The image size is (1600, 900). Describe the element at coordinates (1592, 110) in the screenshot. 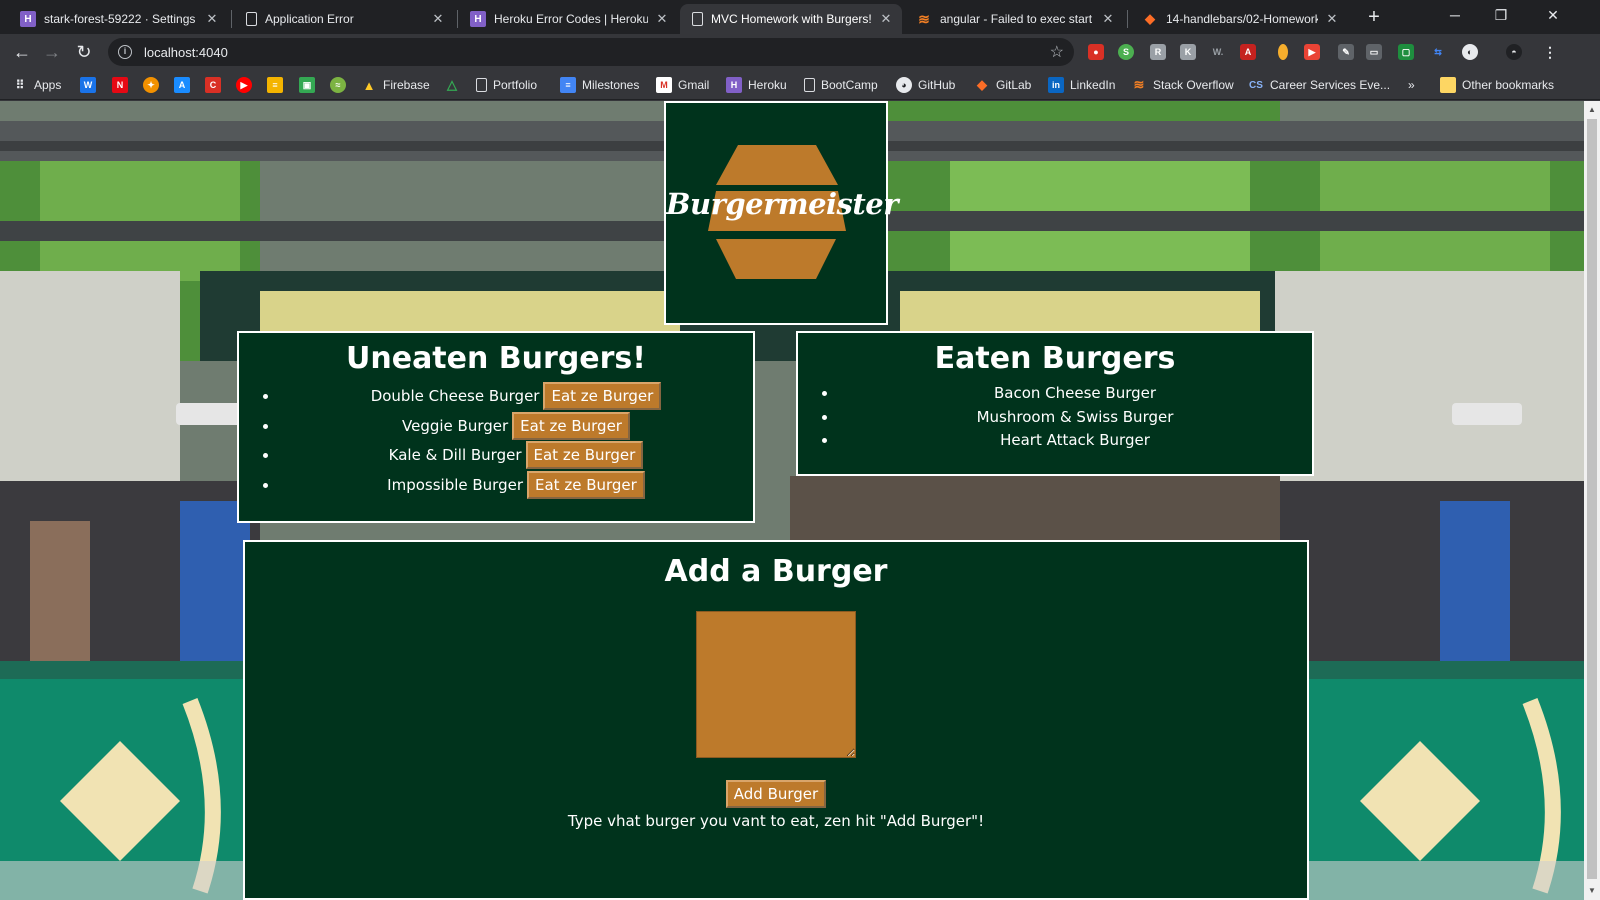

I see `scroll-up-arrow-icon: ▲` at that location.